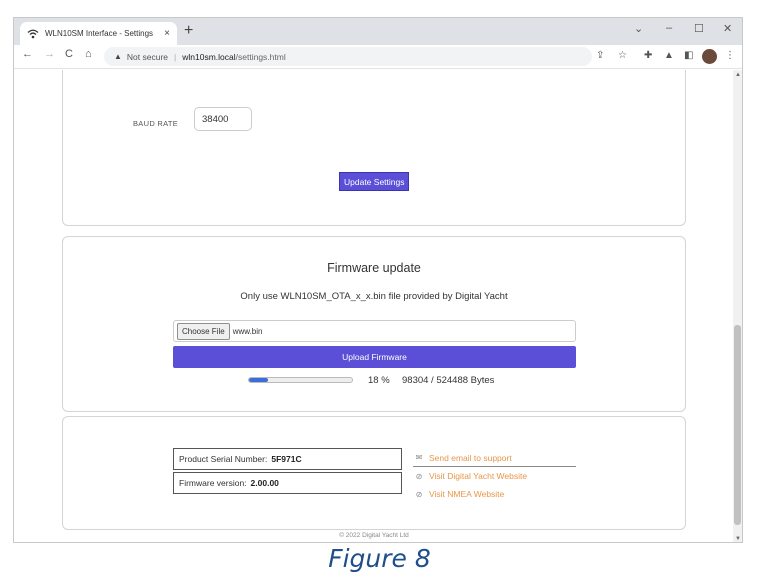 The image size is (759, 583). I want to click on warning-icon: ▲, so click(118, 56).